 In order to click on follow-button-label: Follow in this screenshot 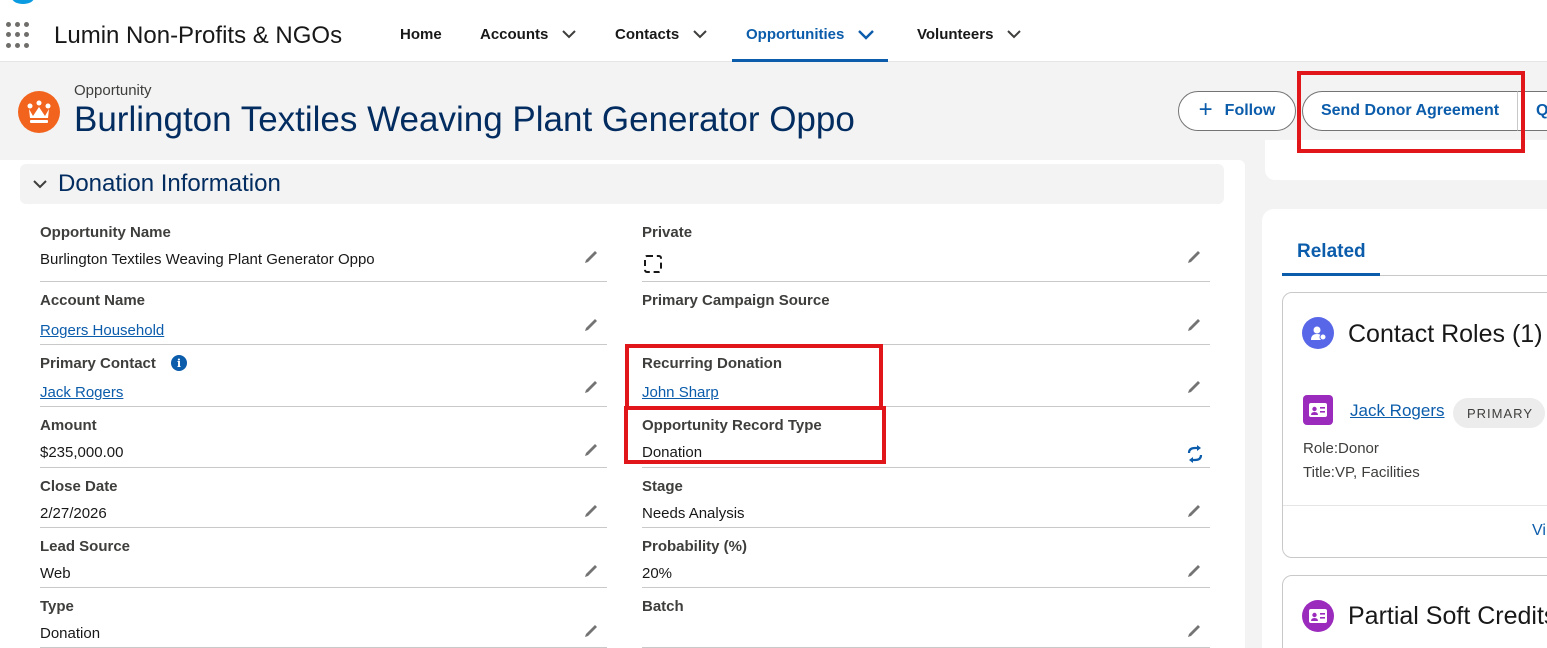, I will do `click(1250, 110)`.